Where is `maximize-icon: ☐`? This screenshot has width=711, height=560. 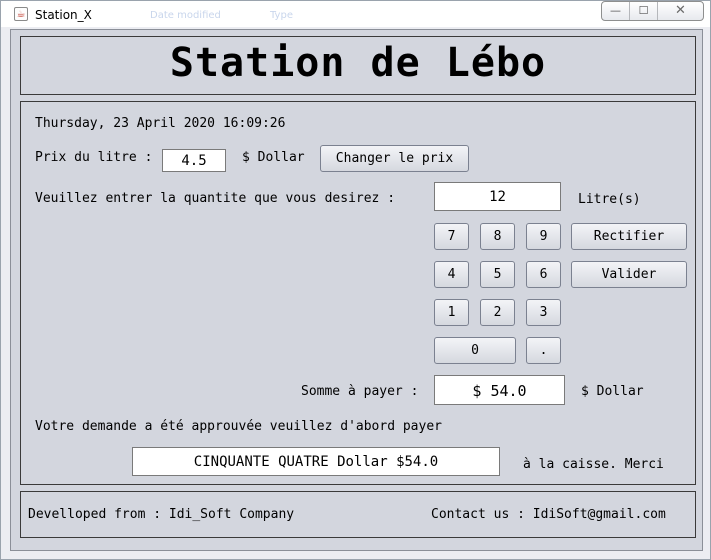
maximize-icon: ☐ is located at coordinates (644, 11).